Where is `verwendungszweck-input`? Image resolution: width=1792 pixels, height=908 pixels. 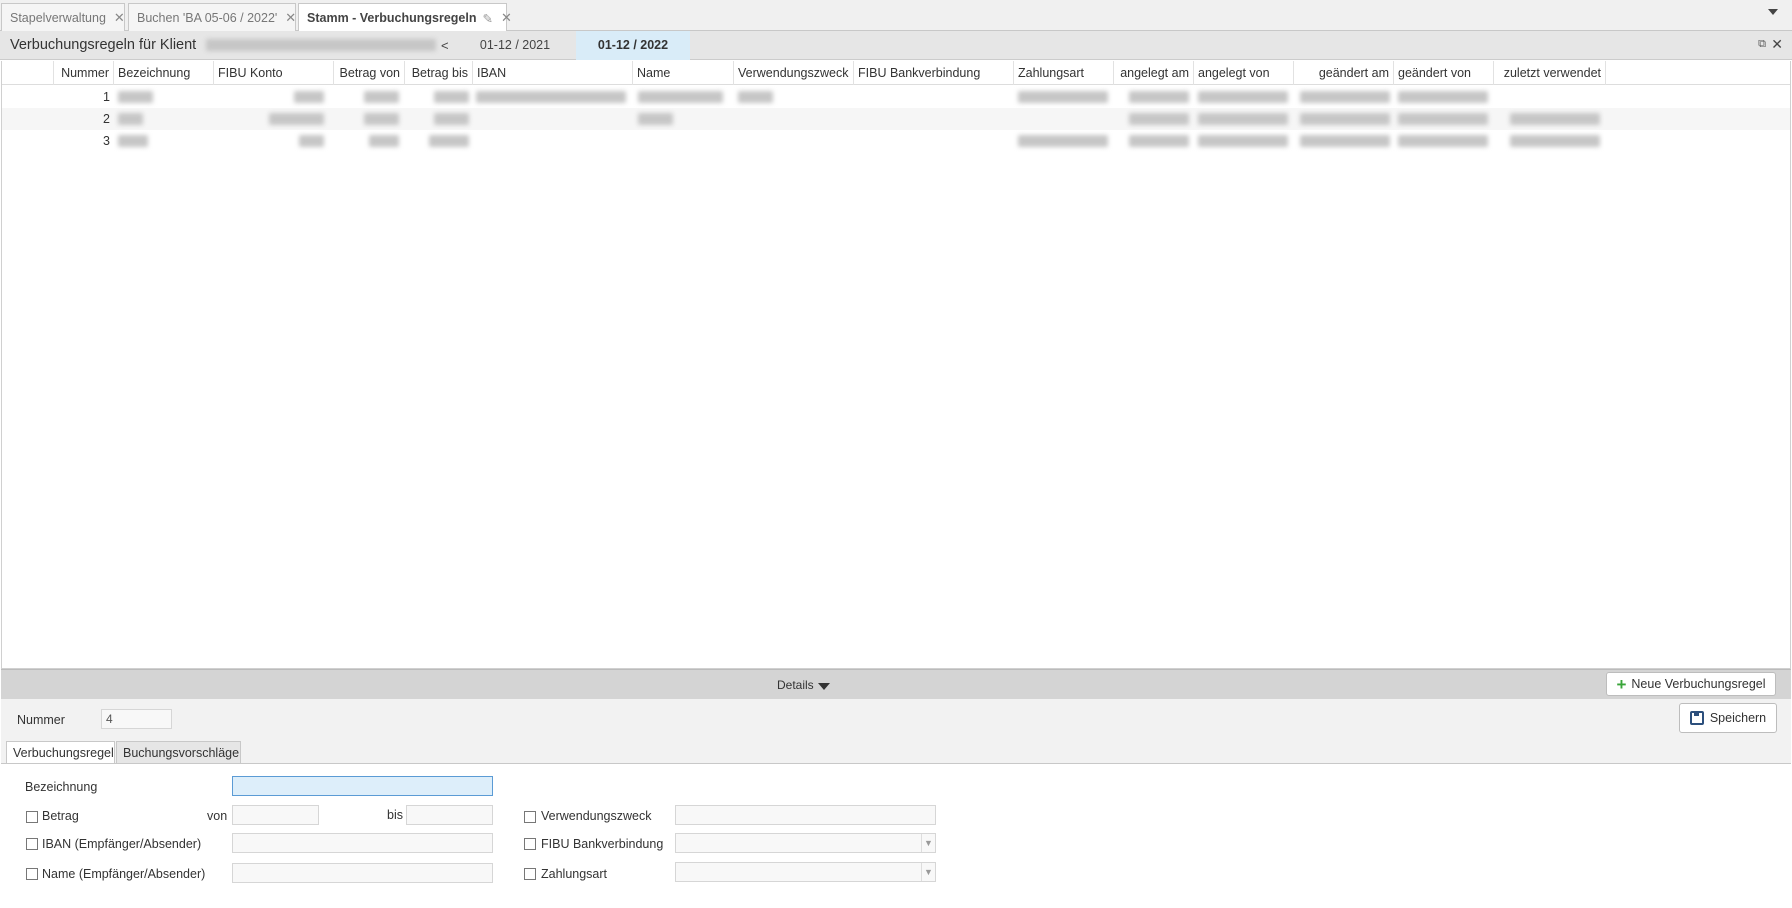 verwendungszweck-input is located at coordinates (805, 815).